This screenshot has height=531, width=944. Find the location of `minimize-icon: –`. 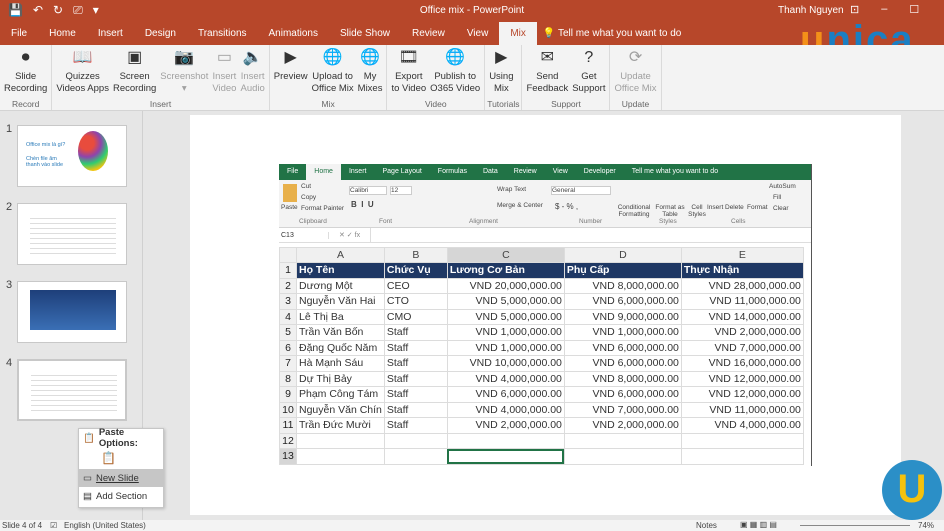

minimize-icon: – is located at coordinates (884, 9).